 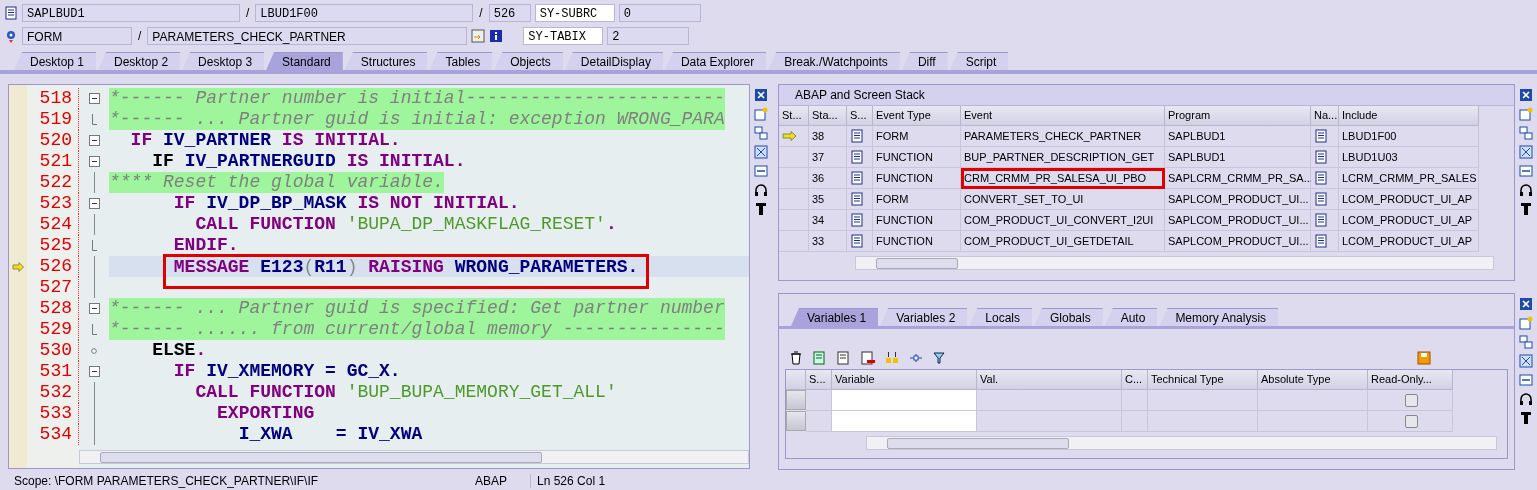 What do you see at coordinates (139, 61) in the screenshot?
I see `tab: Desktop 2` at bounding box center [139, 61].